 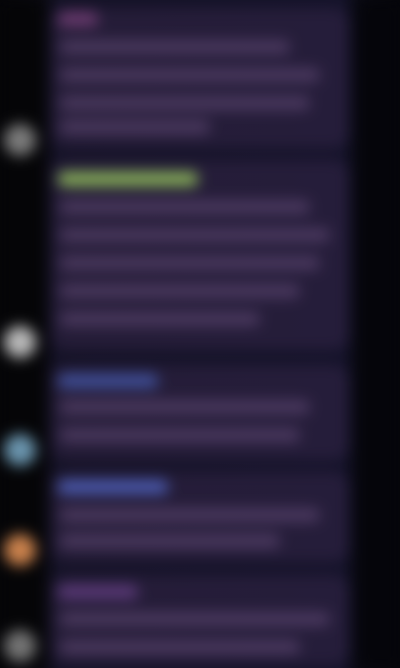 What do you see at coordinates (380, 334) in the screenshot?
I see `right-edge` at bounding box center [380, 334].